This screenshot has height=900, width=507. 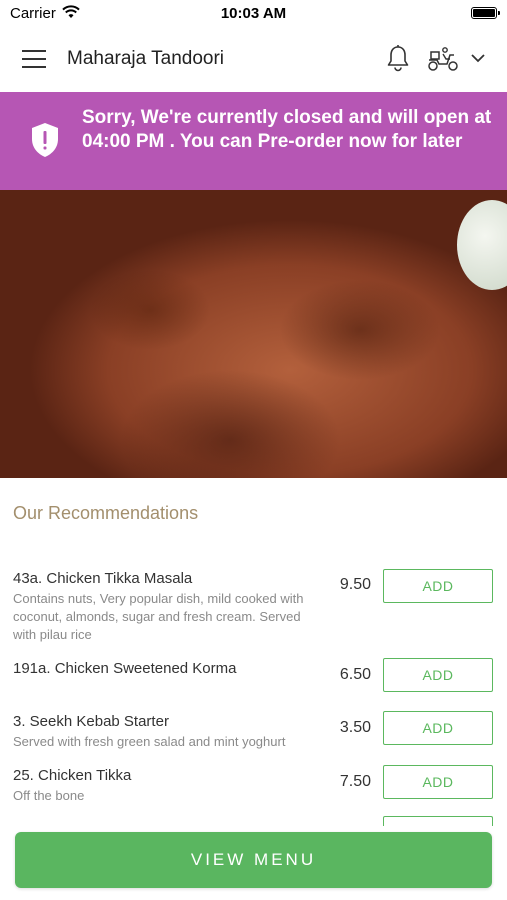 I want to click on battery-icon, so click(x=485, y=13).